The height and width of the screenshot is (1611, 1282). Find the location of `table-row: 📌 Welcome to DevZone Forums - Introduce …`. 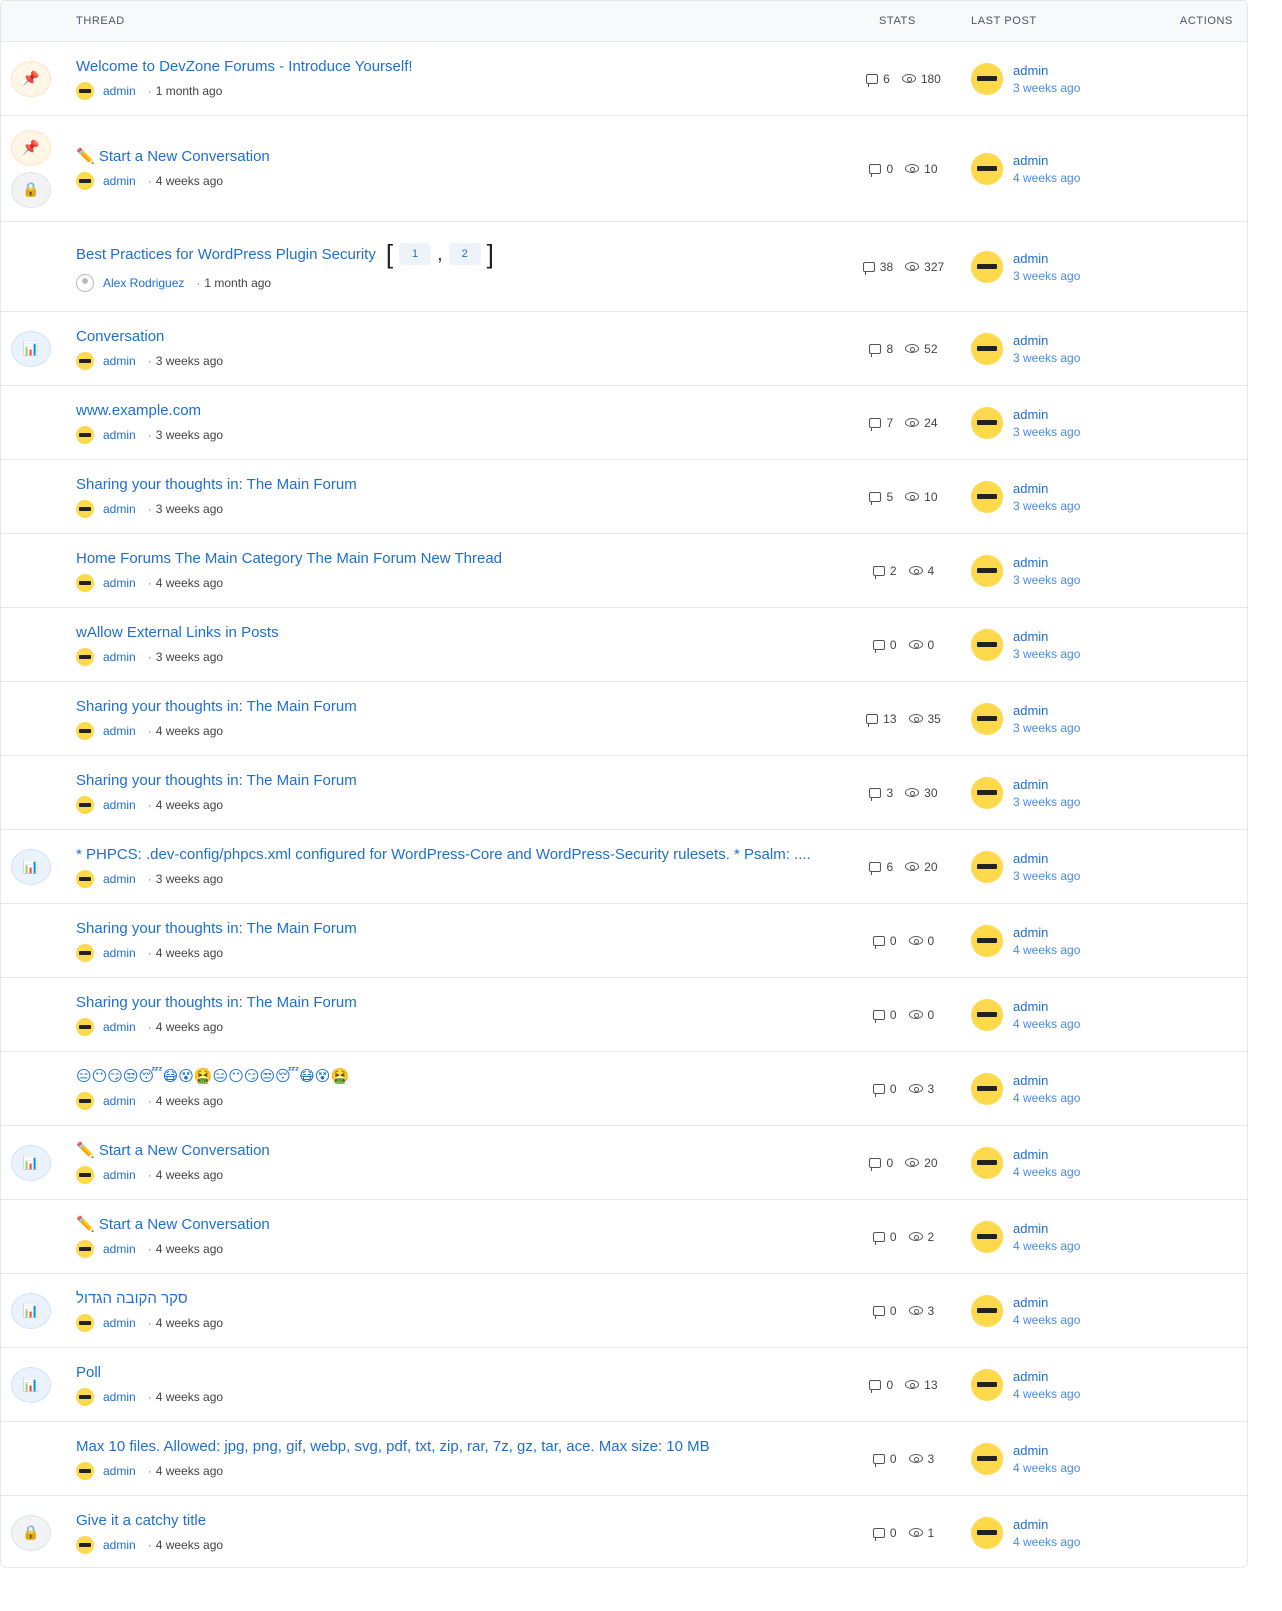

table-row: 📌 Welcome to DevZone Forums - Introduce … is located at coordinates (624, 79).